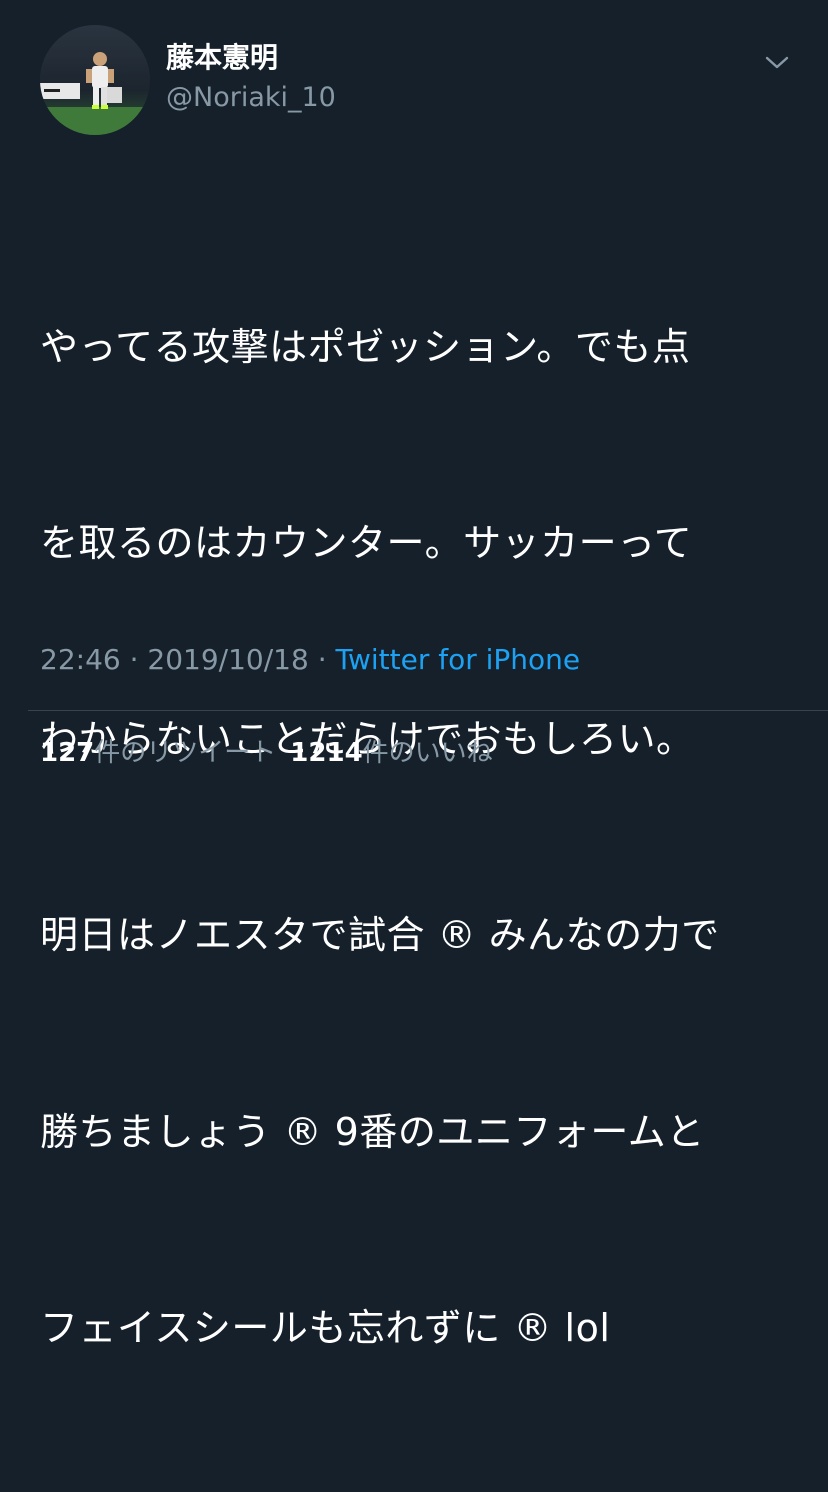 The image size is (828, 1492). I want to click on tweet-line: やってる攻撃はポゼッション。でも点, so click(365, 346).